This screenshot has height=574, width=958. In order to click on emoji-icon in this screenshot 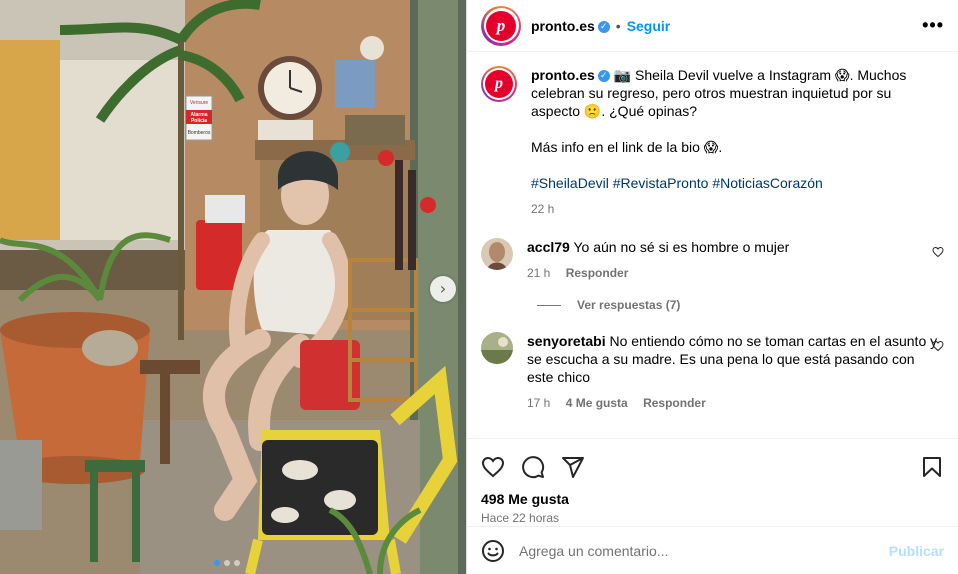, I will do `click(493, 551)`.